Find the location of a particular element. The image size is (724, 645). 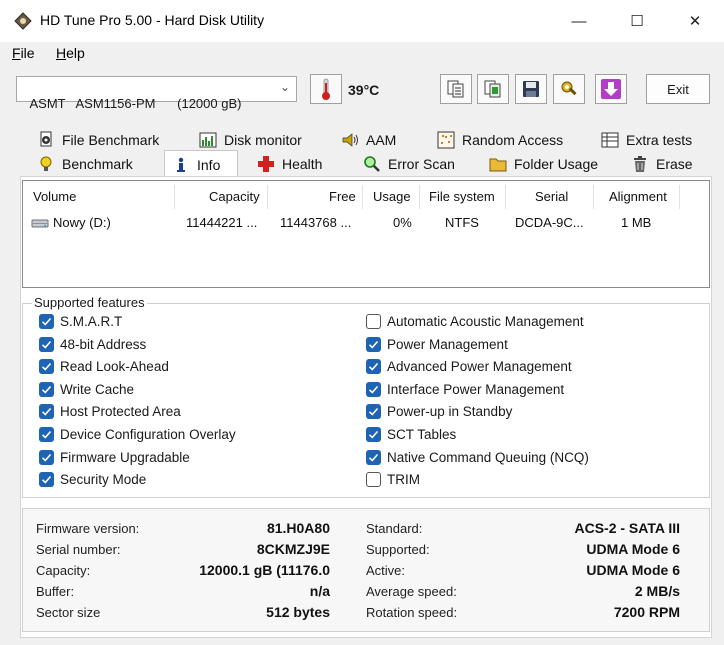

options-button is located at coordinates (569, 89).